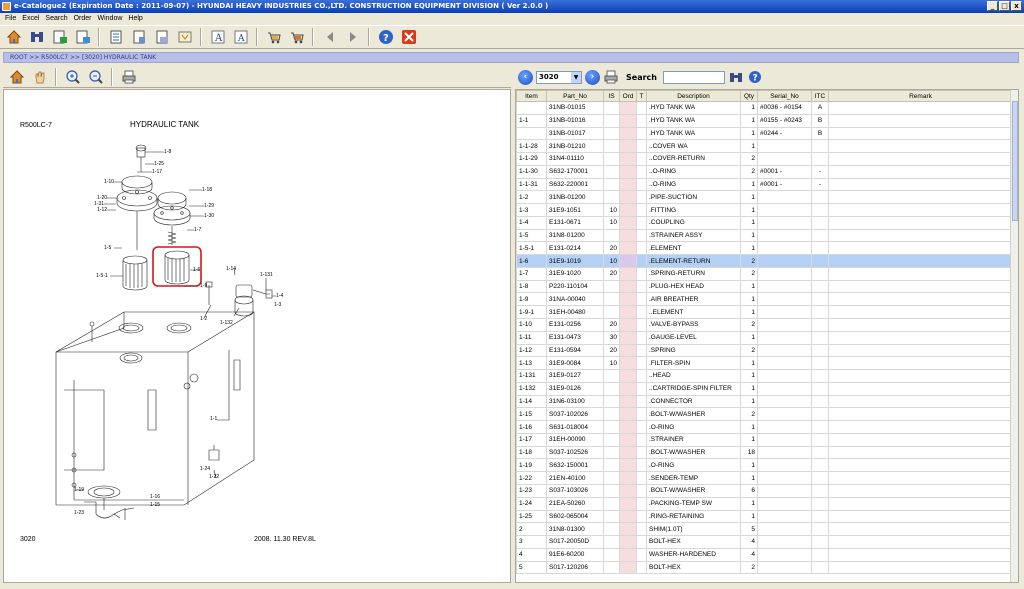 The width and height of the screenshot is (1024, 589). What do you see at coordinates (641, 96) in the screenshot?
I see `col-t: T` at bounding box center [641, 96].